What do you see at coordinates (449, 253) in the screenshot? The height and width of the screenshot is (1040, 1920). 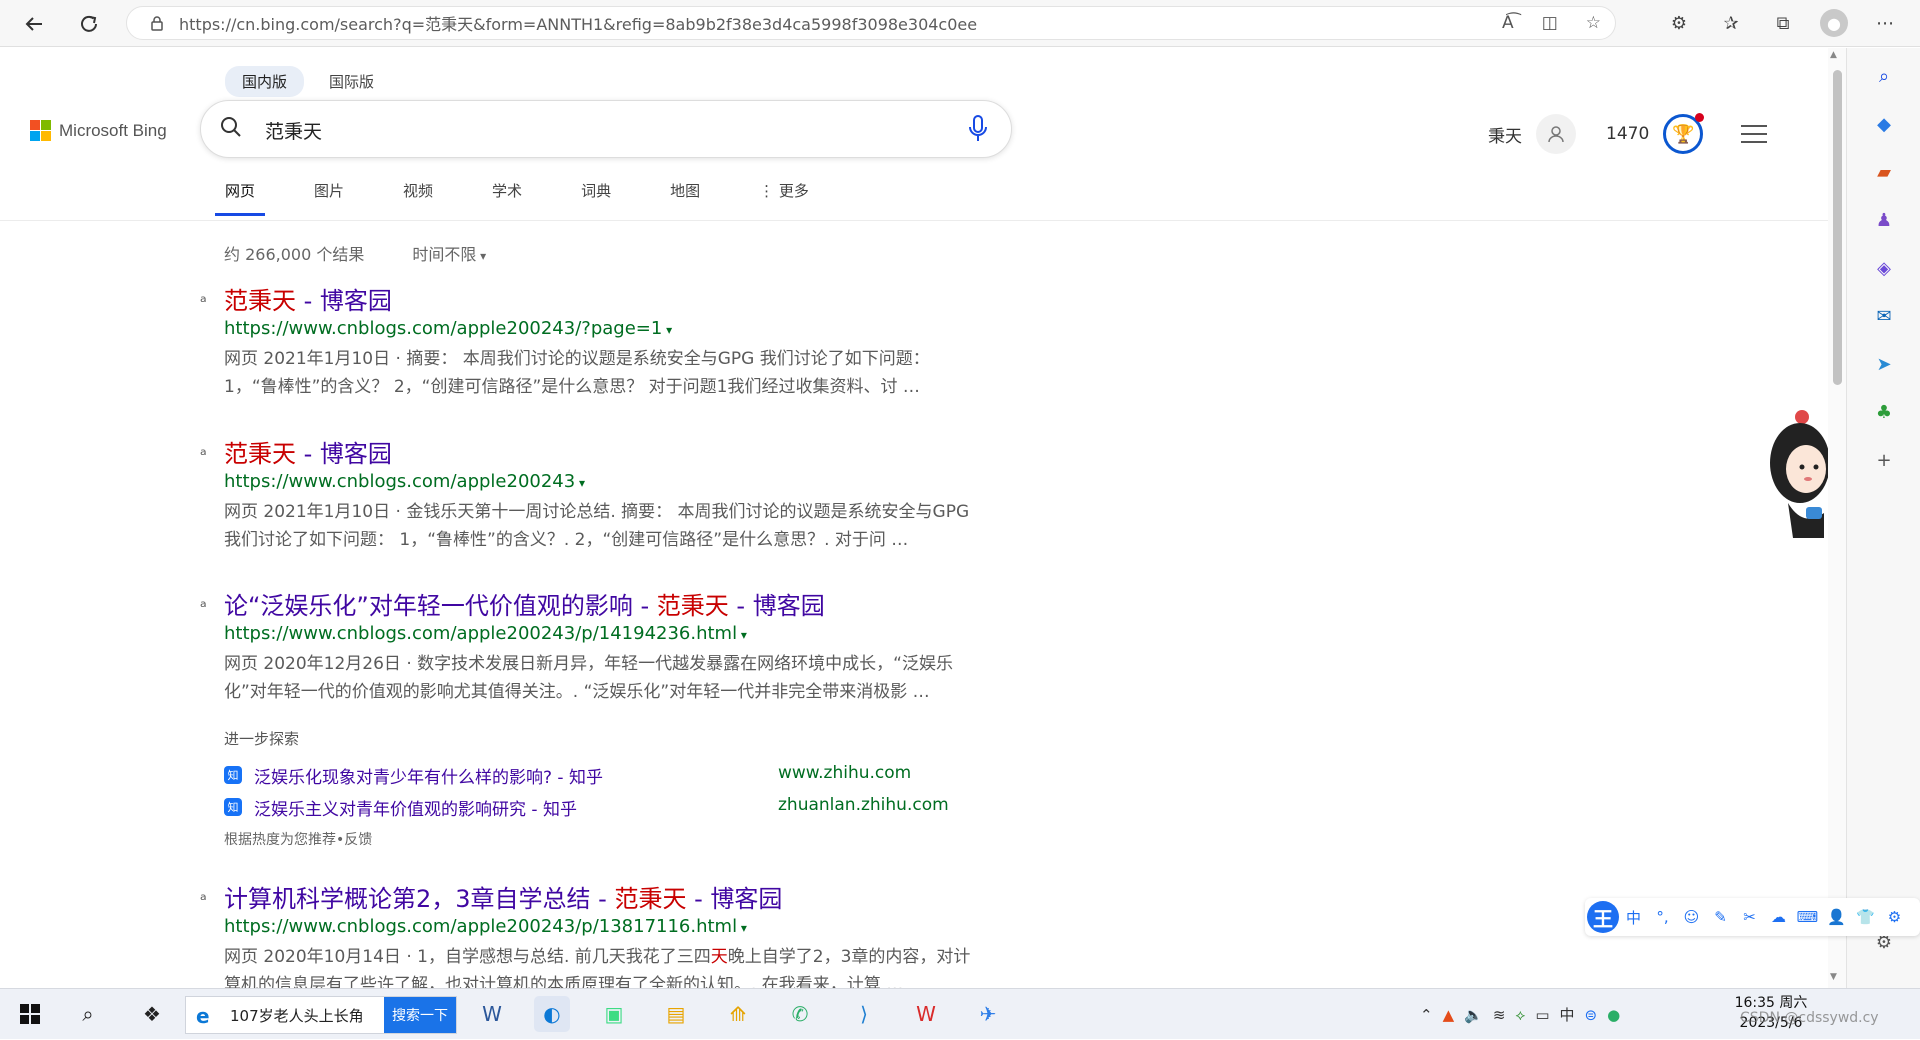 I see `time-filter-dropdown: 时间不限` at bounding box center [449, 253].